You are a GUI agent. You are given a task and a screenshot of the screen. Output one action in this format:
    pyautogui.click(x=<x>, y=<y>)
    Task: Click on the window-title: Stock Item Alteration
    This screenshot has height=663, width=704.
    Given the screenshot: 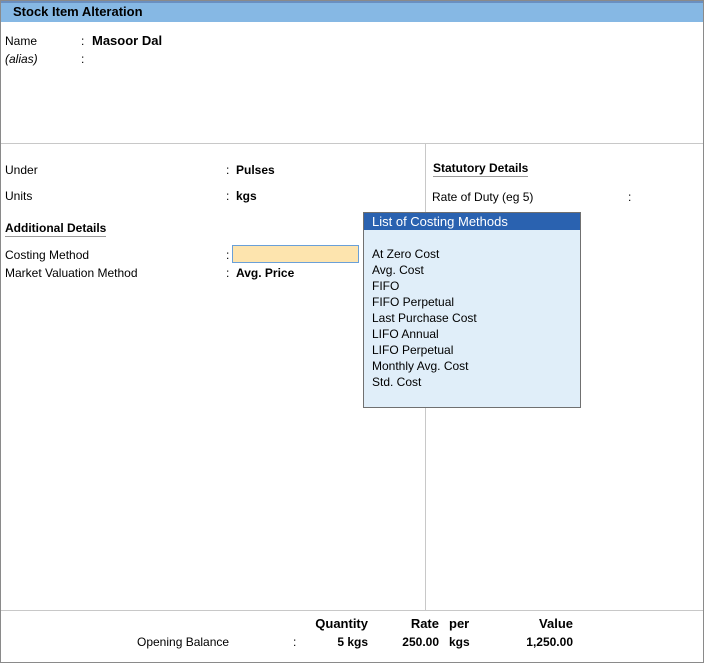 What is the action you would take?
    pyautogui.click(x=78, y=11)
    